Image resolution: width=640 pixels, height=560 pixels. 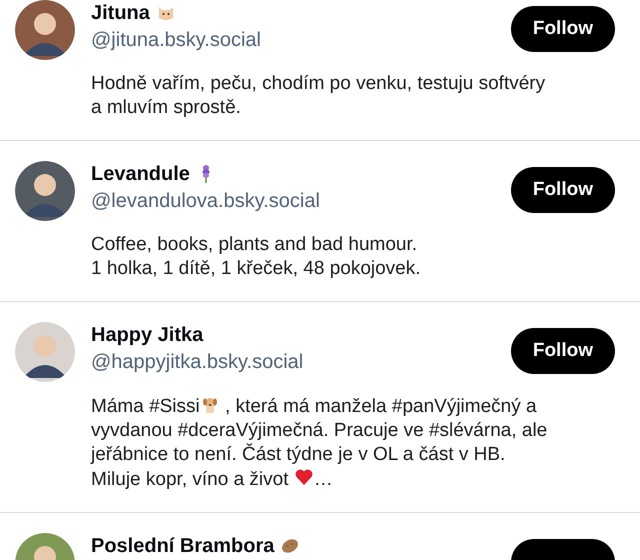 I want to click on profile-handle: @jituna.bsky.social, so click(x=176, y=40).